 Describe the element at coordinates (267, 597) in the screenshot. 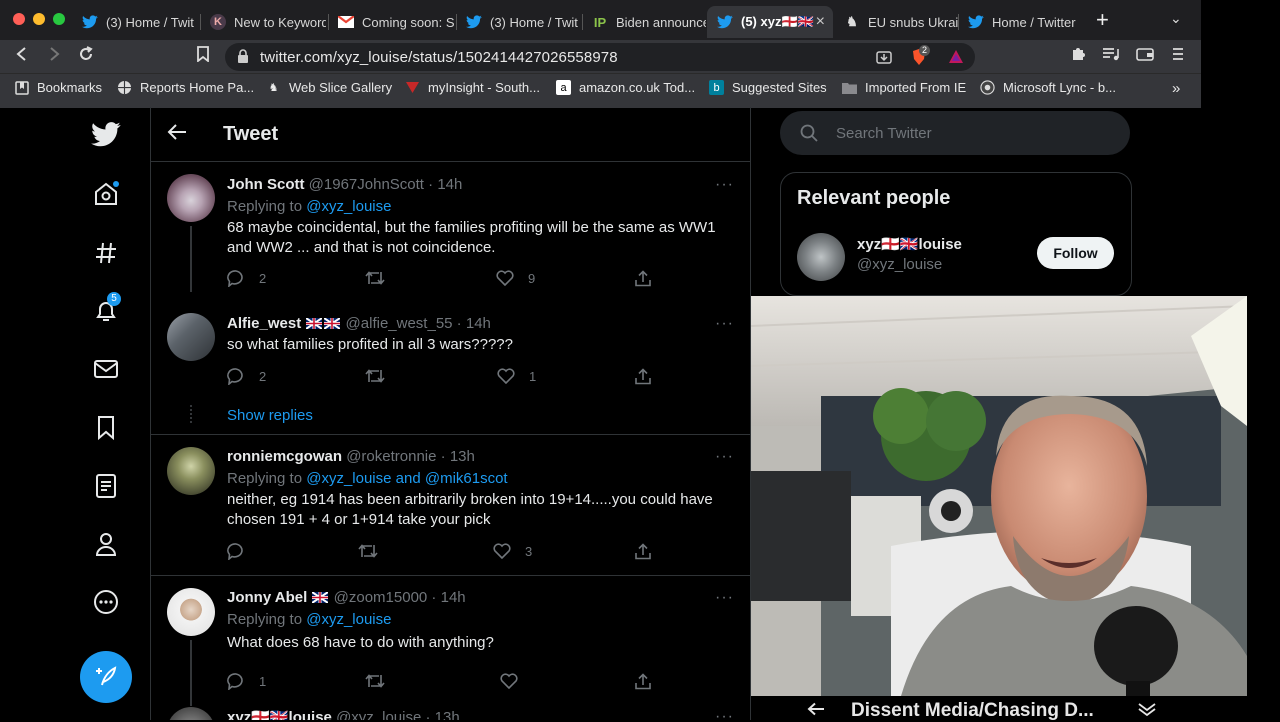

I see `display-name: Jonny Abel` at that location.